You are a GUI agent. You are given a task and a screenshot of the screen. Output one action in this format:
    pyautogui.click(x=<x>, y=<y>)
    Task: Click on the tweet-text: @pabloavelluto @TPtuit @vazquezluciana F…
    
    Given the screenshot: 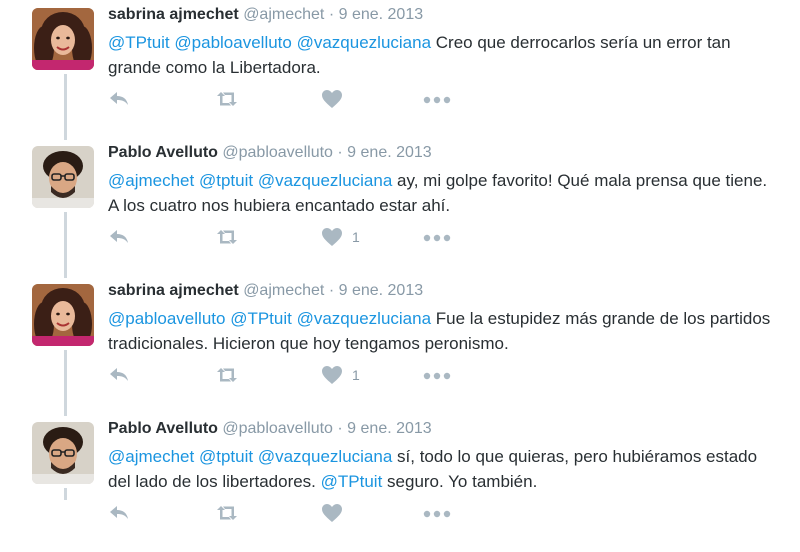 What is the action you would take?
    pyautogui.click(x=443, y=331)
    